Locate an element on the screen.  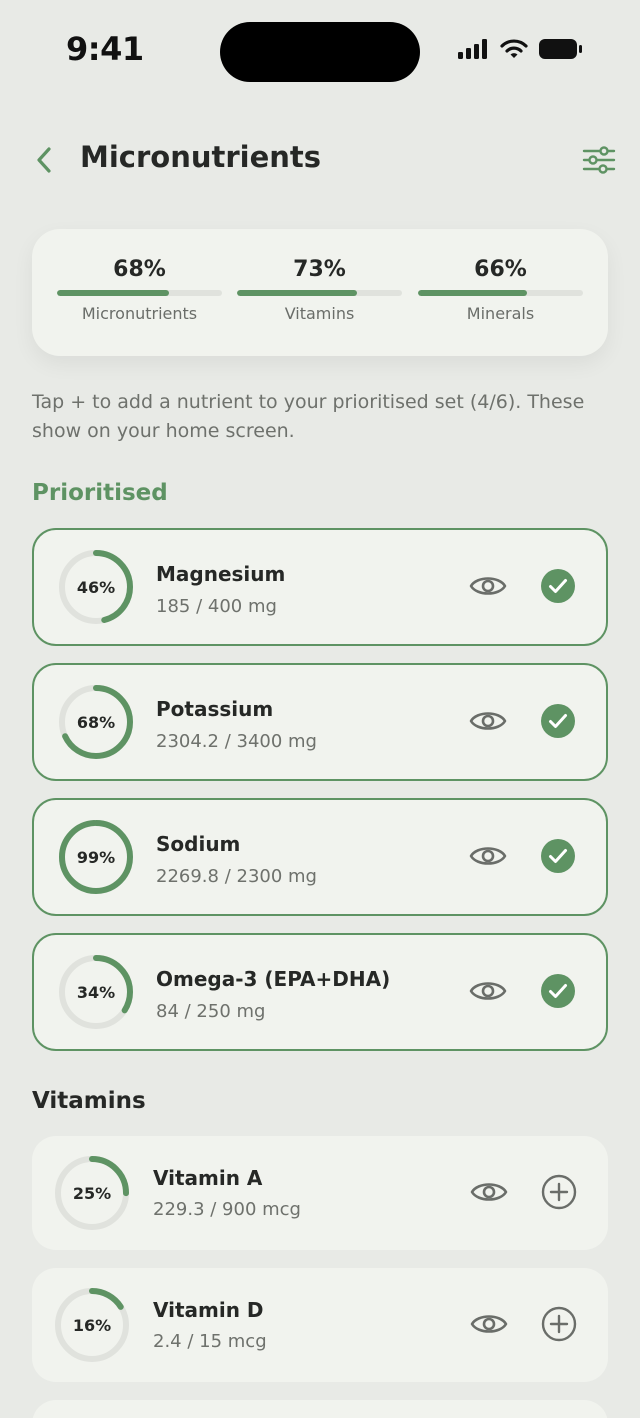
progress-ring: 68% is located at coordinates (96, 722).